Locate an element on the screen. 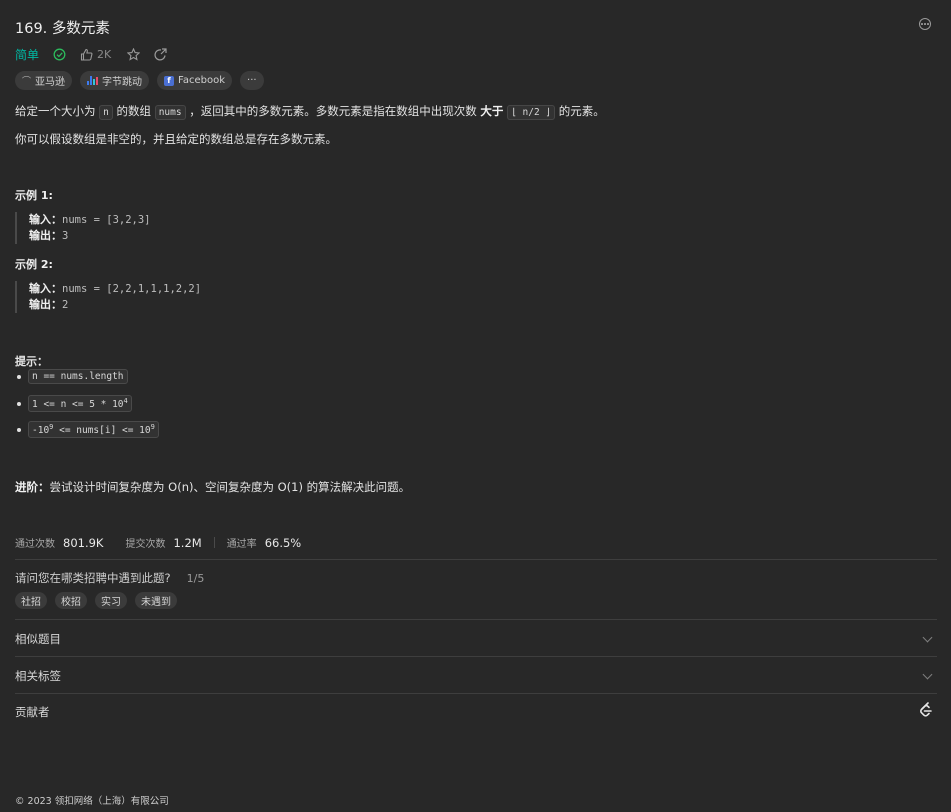  stats-bar: 通过次数 801.9K 提交次数 1.2M 通过率 66.5% is located at coordinates (158, 543).